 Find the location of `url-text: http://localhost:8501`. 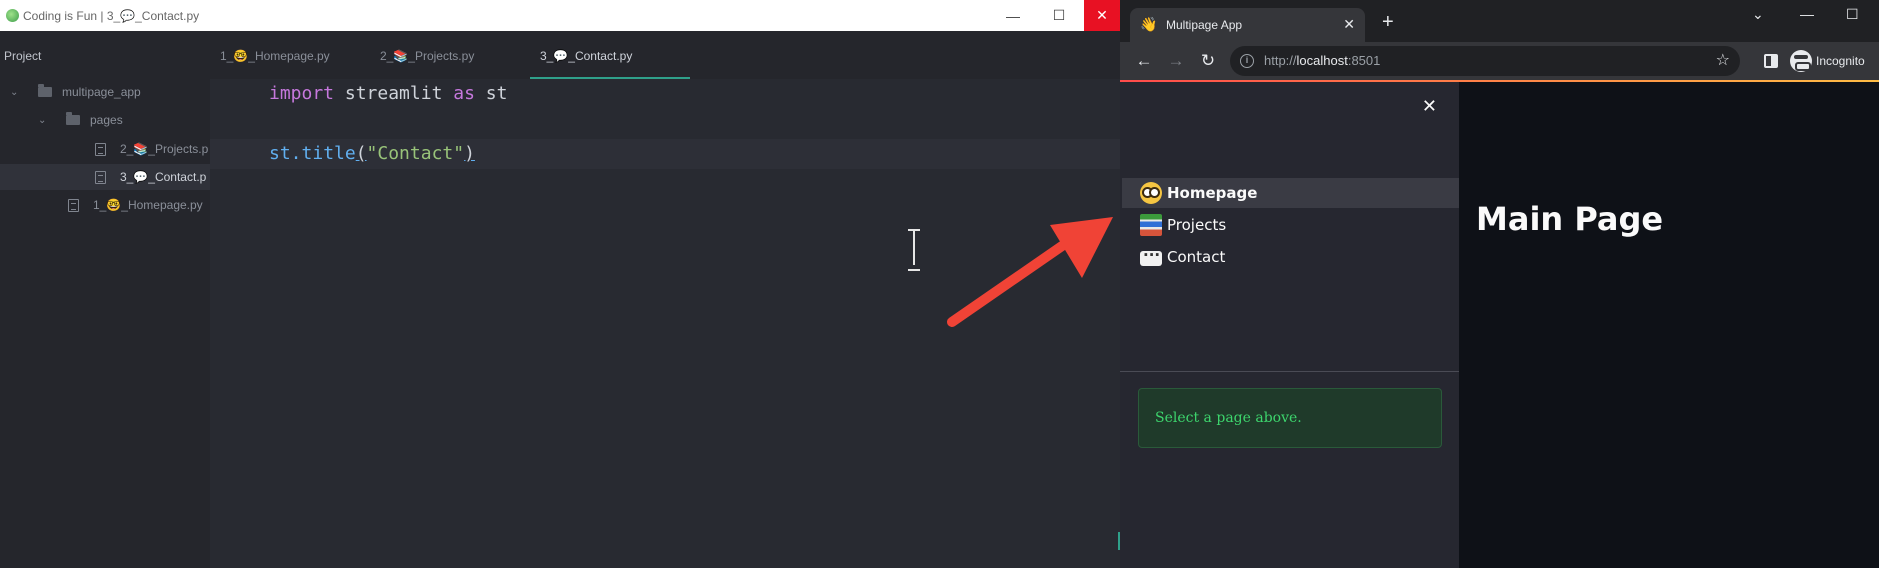

url-text: http://localhost:8501 is located at coordinates (1322, 60).